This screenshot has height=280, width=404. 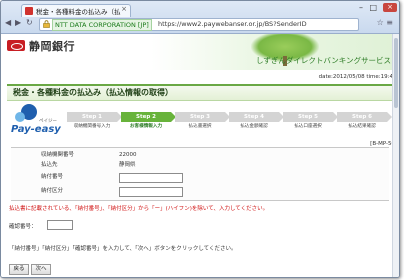 I want to click on step-1: Step 1, so click(x=94, y=117).